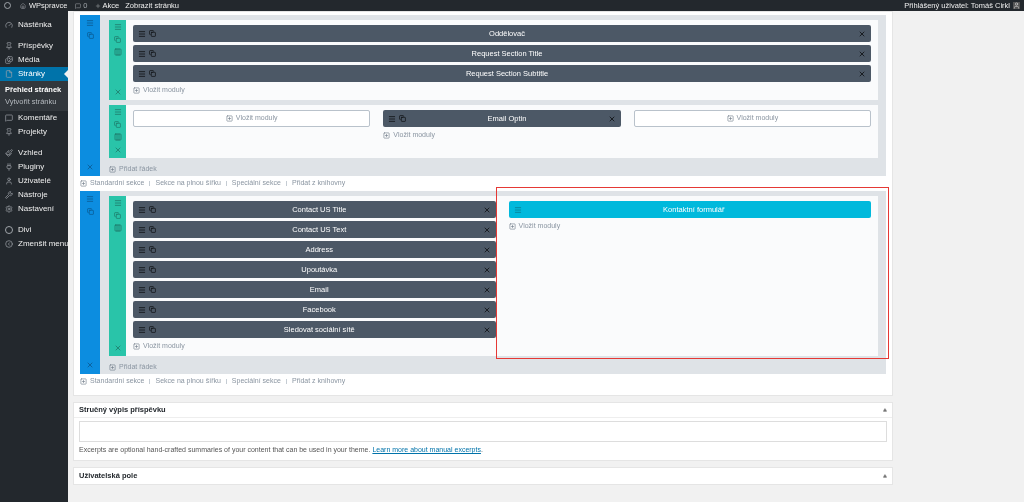 Image resolution: width=1024 pixels, height=502 pixels. I want to click on sidebar-item: Nástěnka, so click(34, 25).